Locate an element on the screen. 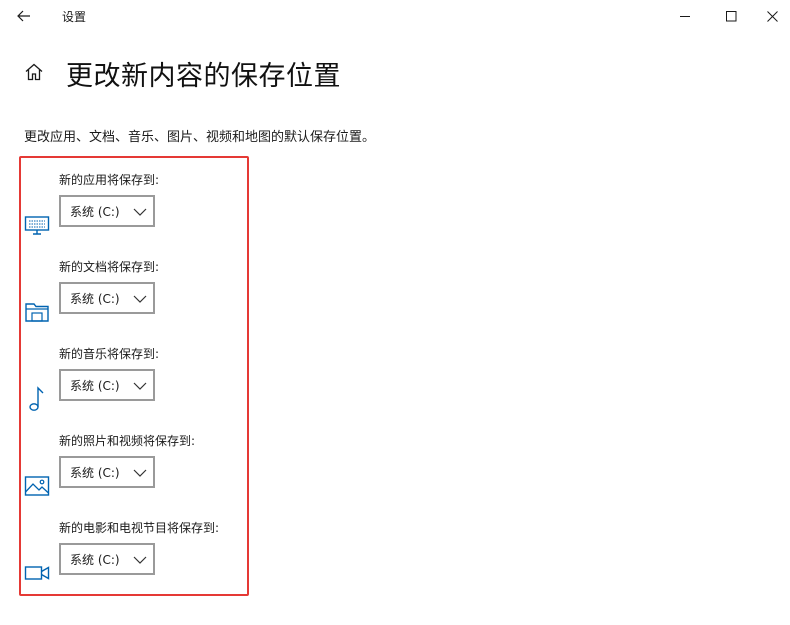  music-drive-dropdown: 系统 (C:) is located at coordinates (107, 385).